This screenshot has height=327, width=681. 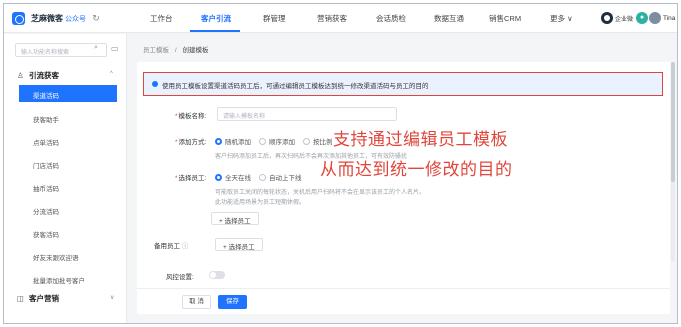 What do you see at coordinates (332, 18) in the screenshot?
I see `nav-marketing: 营销获客` at bounding box center [332, 18].